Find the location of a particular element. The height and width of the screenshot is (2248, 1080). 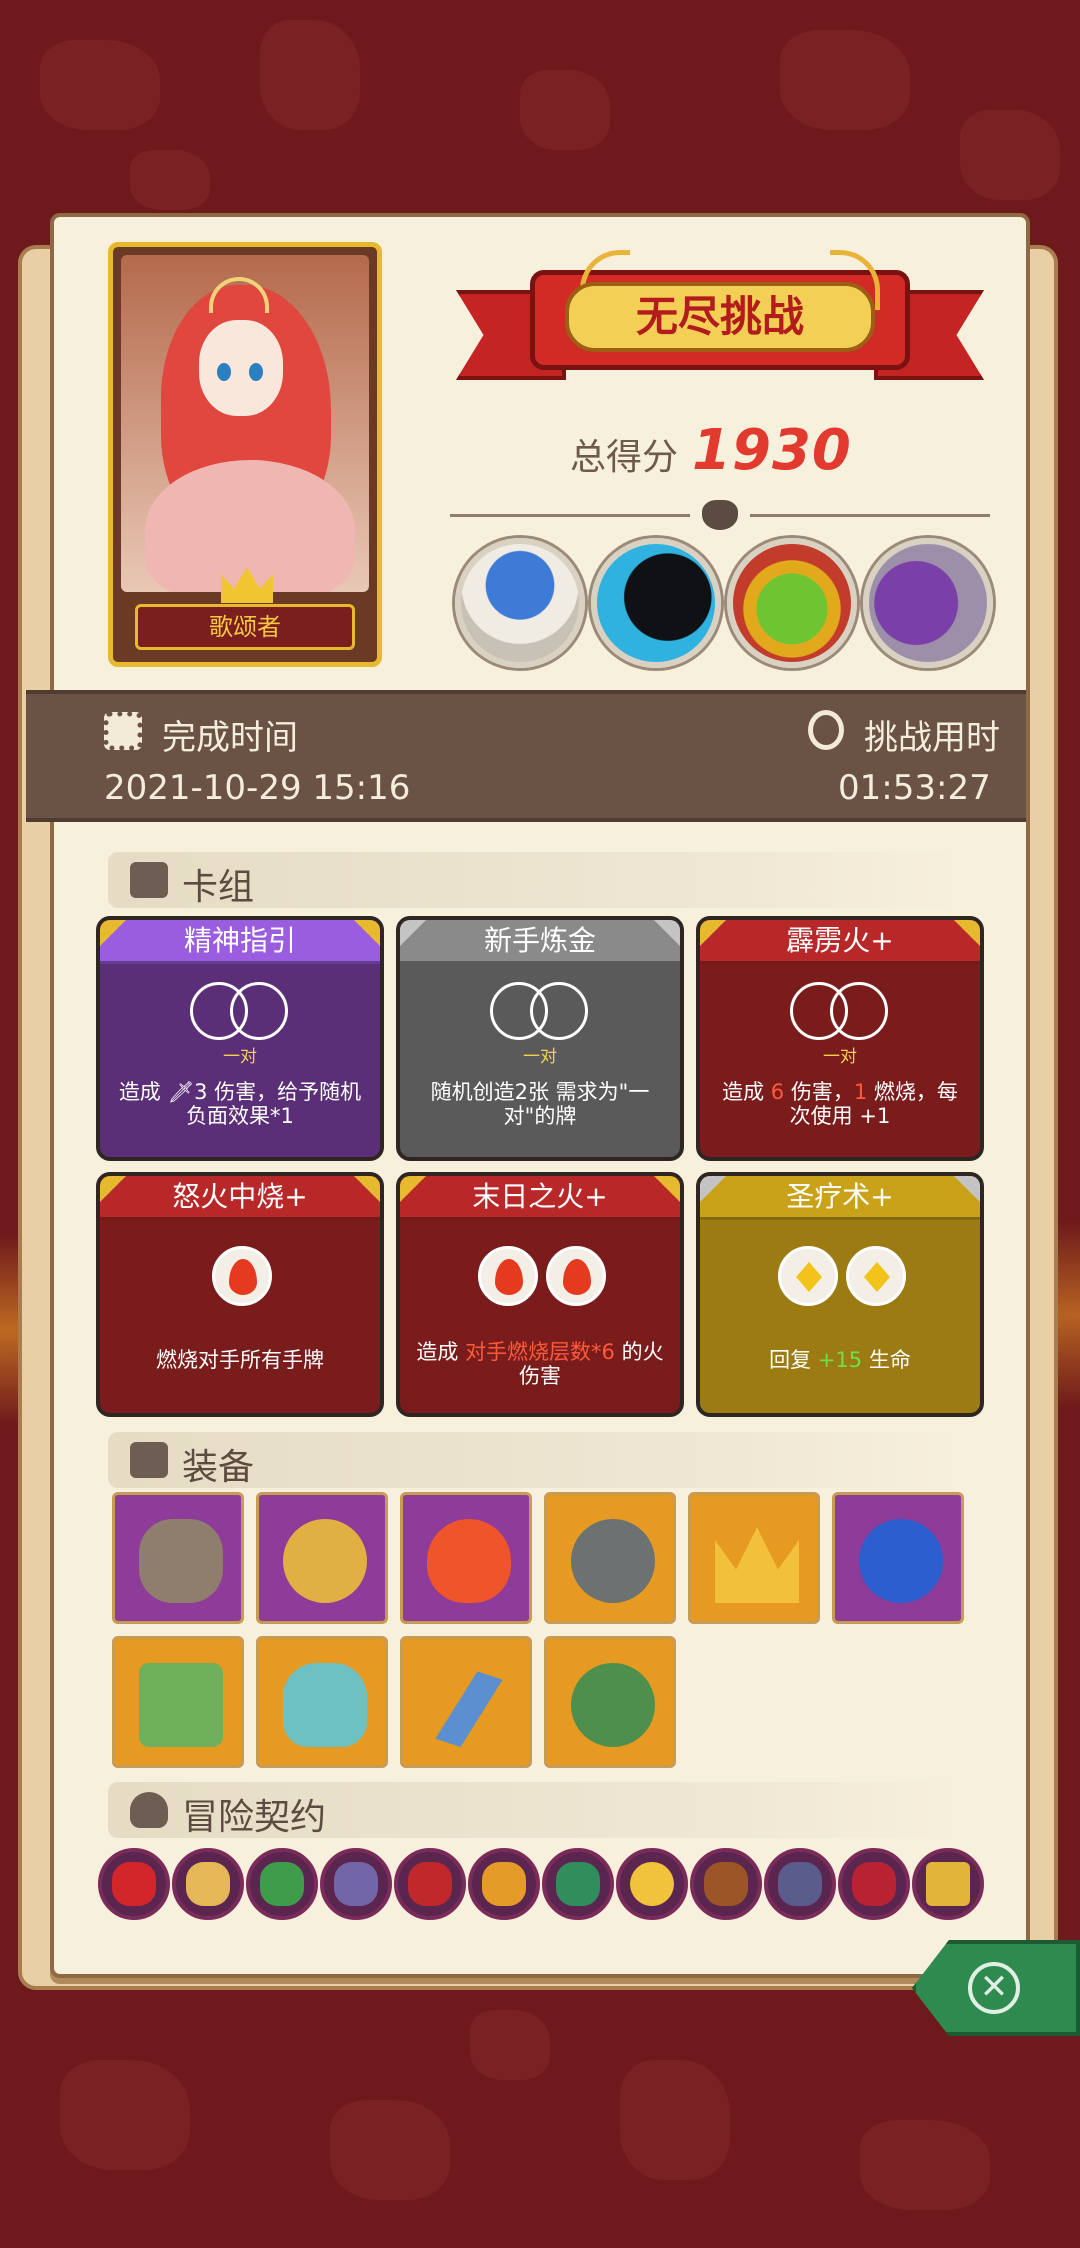

card-title: 精神指引 is located at coordinates (240, 942).